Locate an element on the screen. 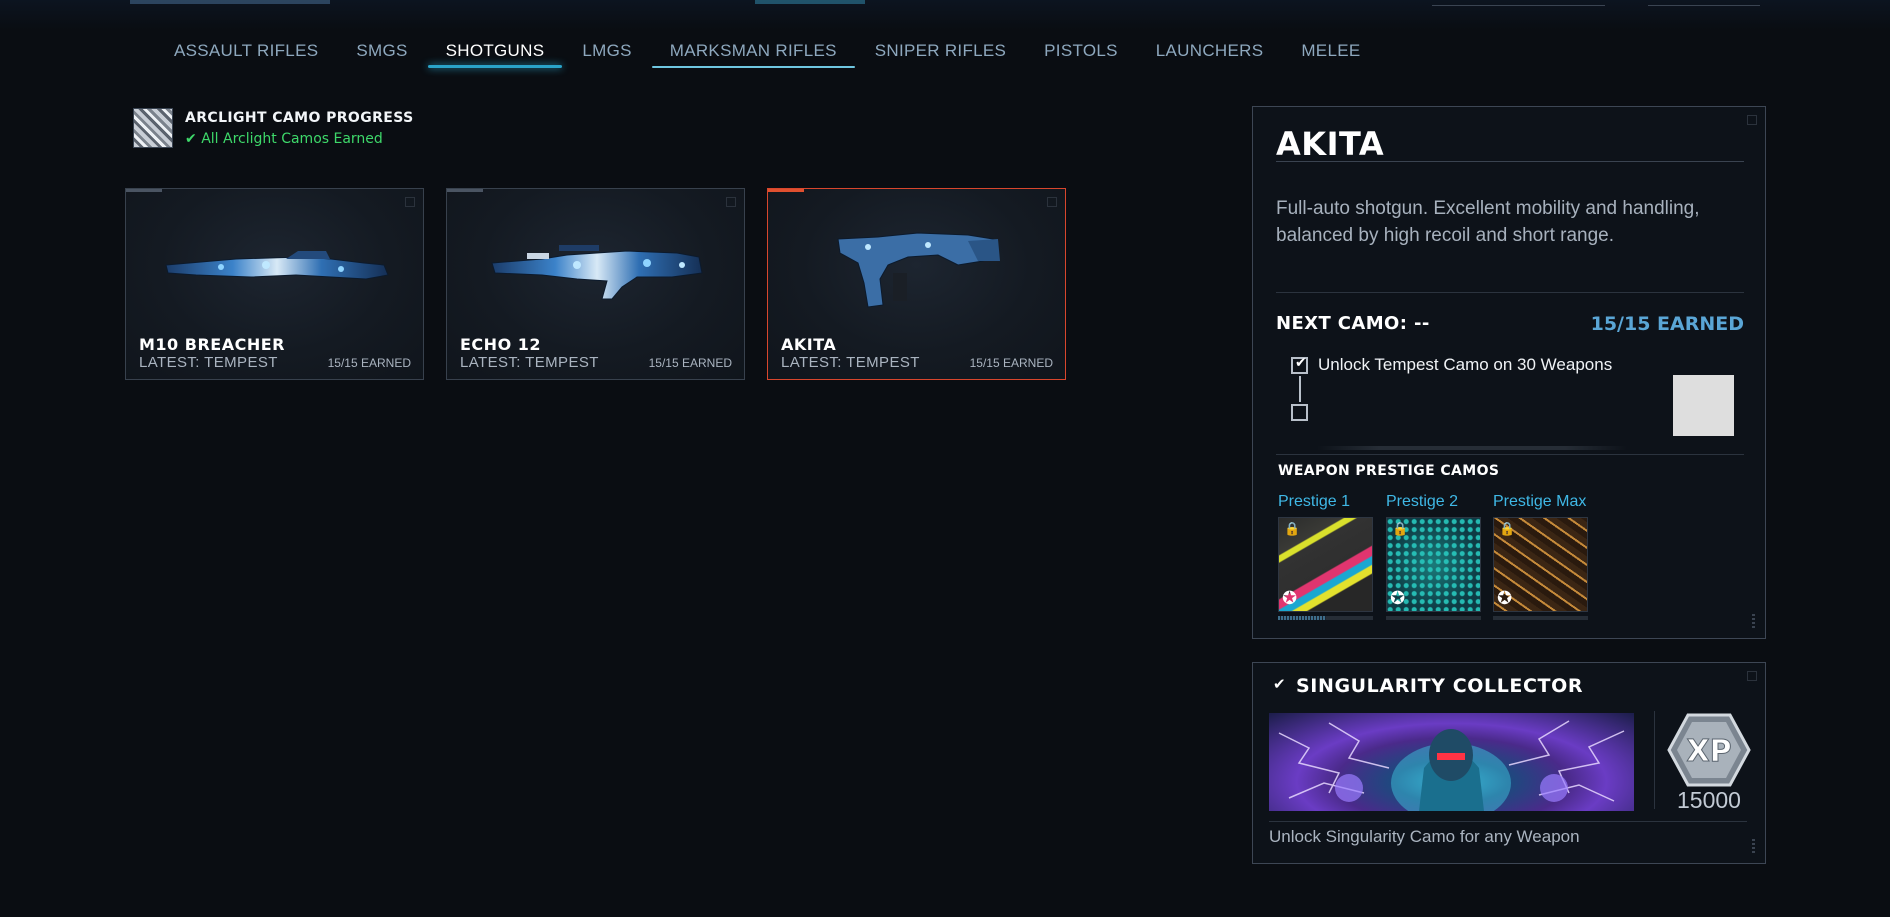  prestige-label: Prestige Max is located at coordinates (1540, 501).